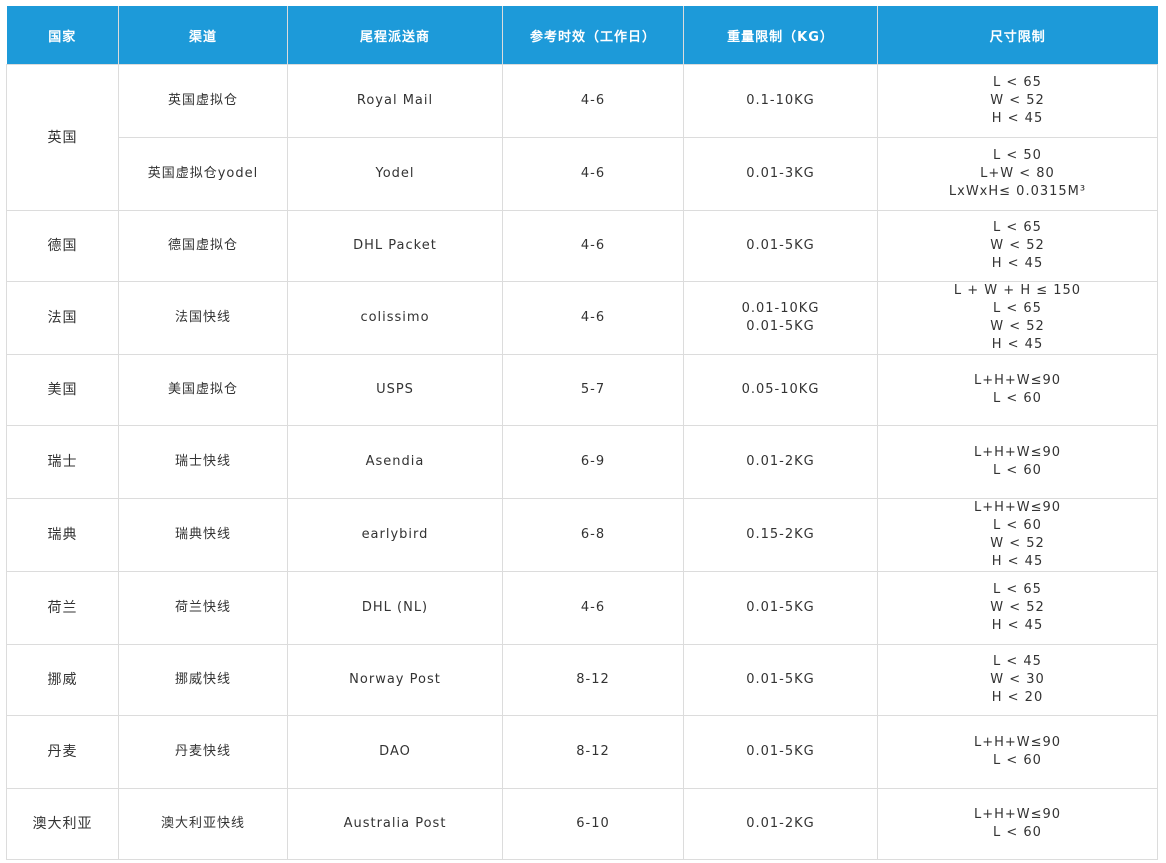  What do you see at coordinates (395, 824) in the screenshot?
I see `carrier-cell: Australia Post` at bounding box center [395, 824].